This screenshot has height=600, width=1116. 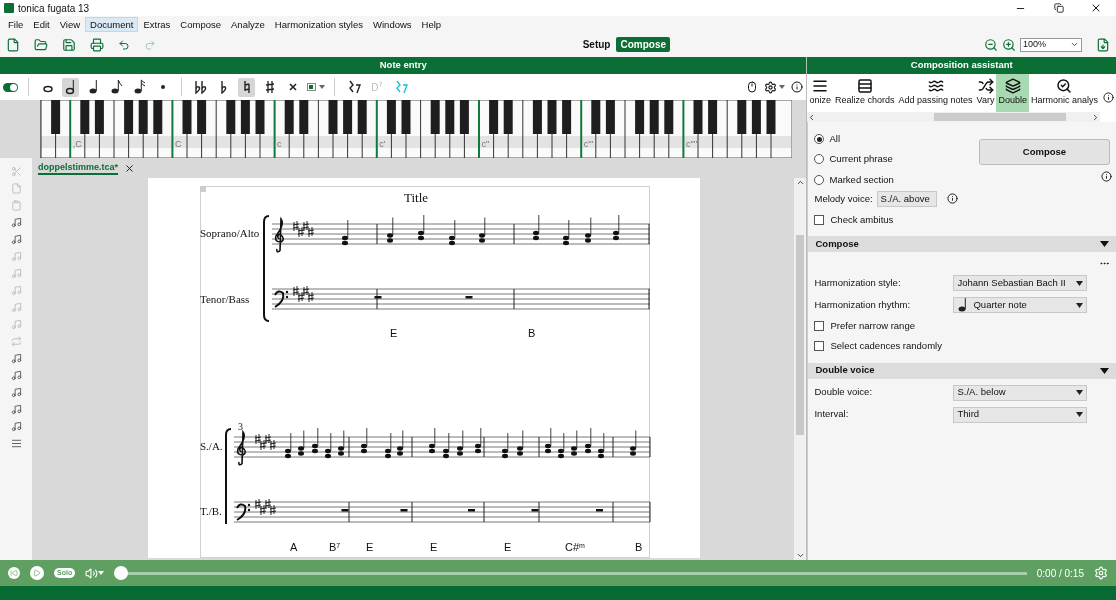 What do you see at coordinates (41, 24) in the screenshot?
I see `menu-item: Edit` at bounding box center [41, 24].